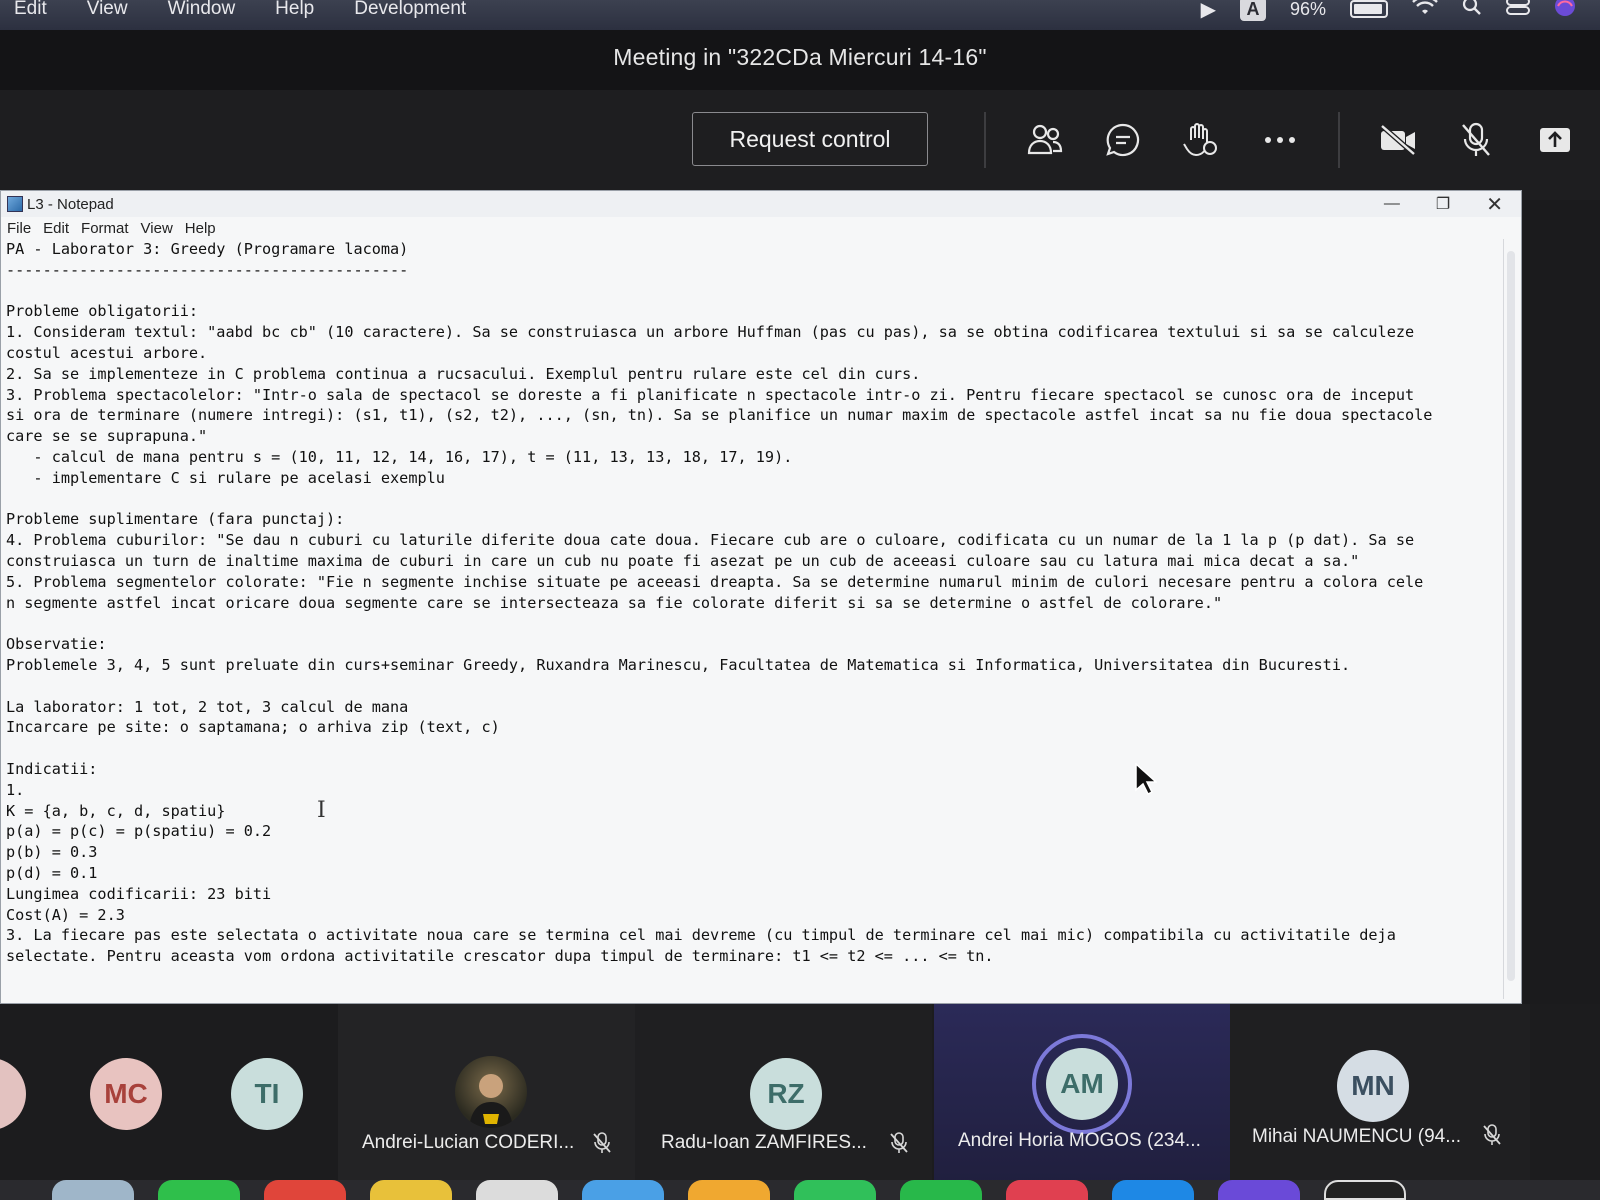 This screenshot has width=1600, height=1200. Describe the element at coordinates (107, 10) in the screenshot. I see `menu-view: View` at that location.